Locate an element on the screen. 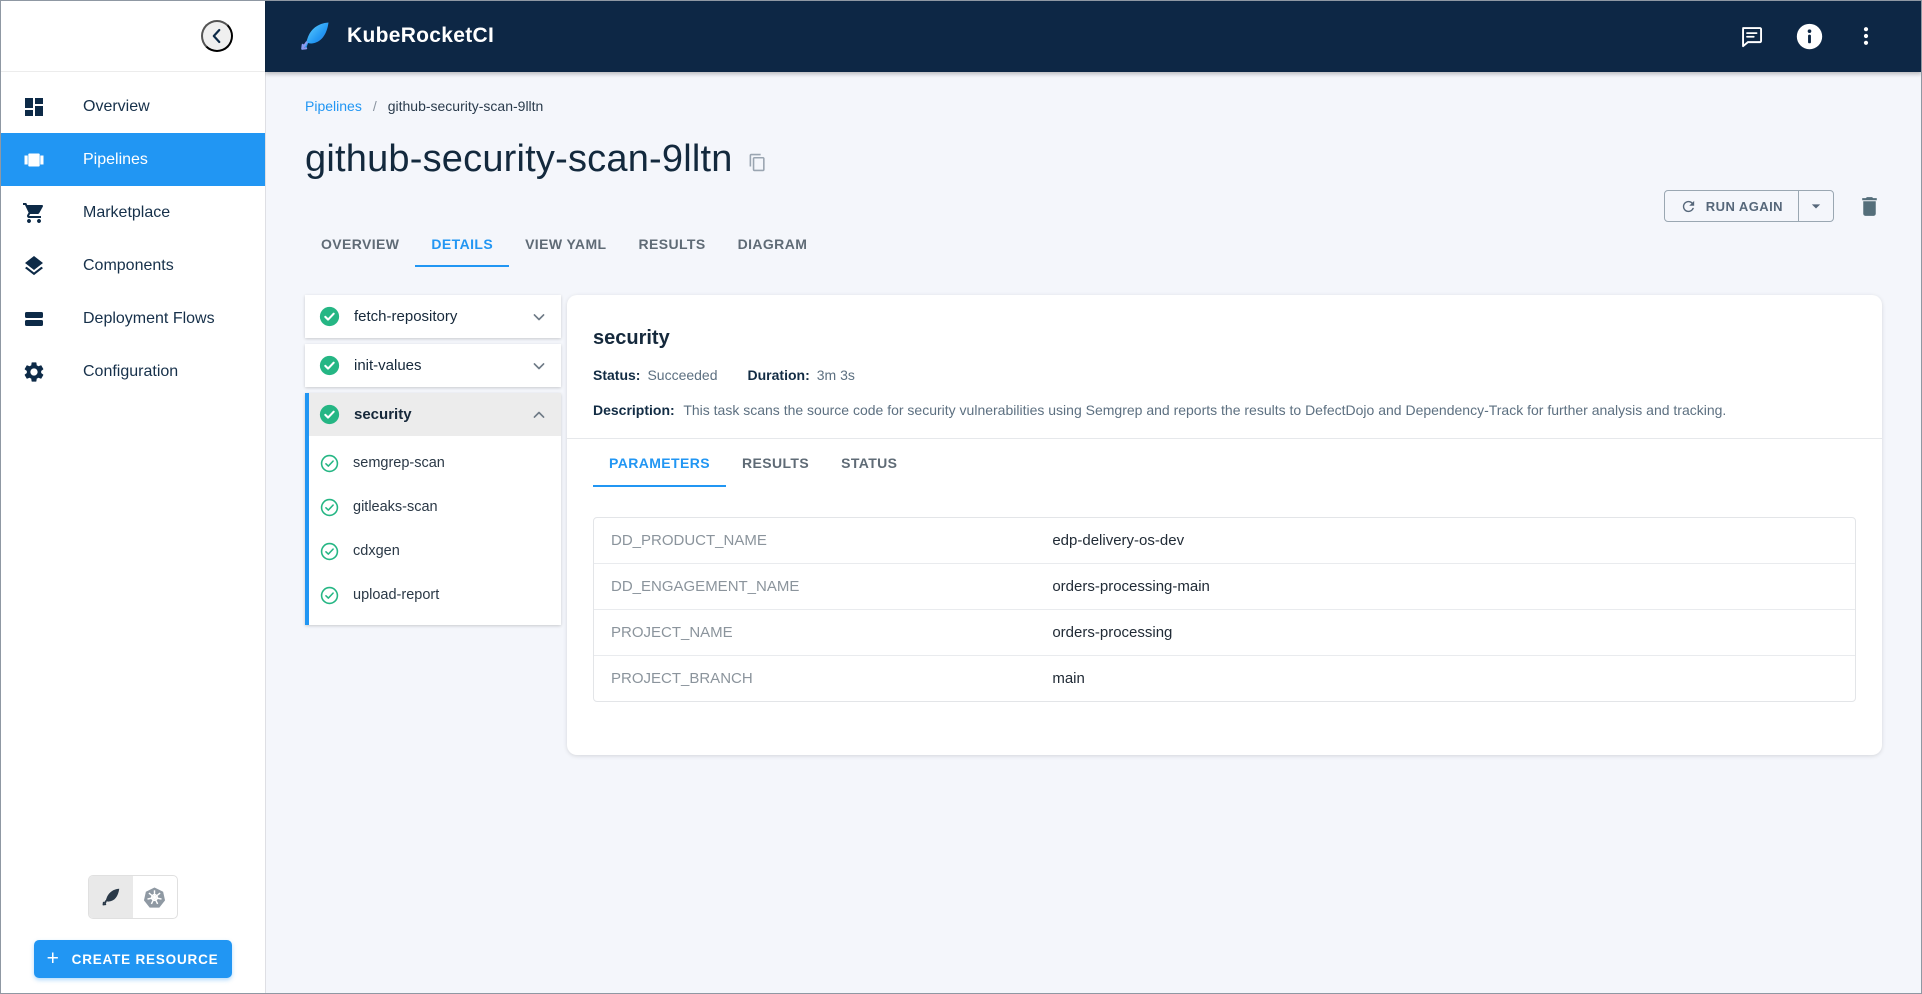 This screenshot has height=994, width=1922. more-menu-button is located at coordinates (1866, 36).